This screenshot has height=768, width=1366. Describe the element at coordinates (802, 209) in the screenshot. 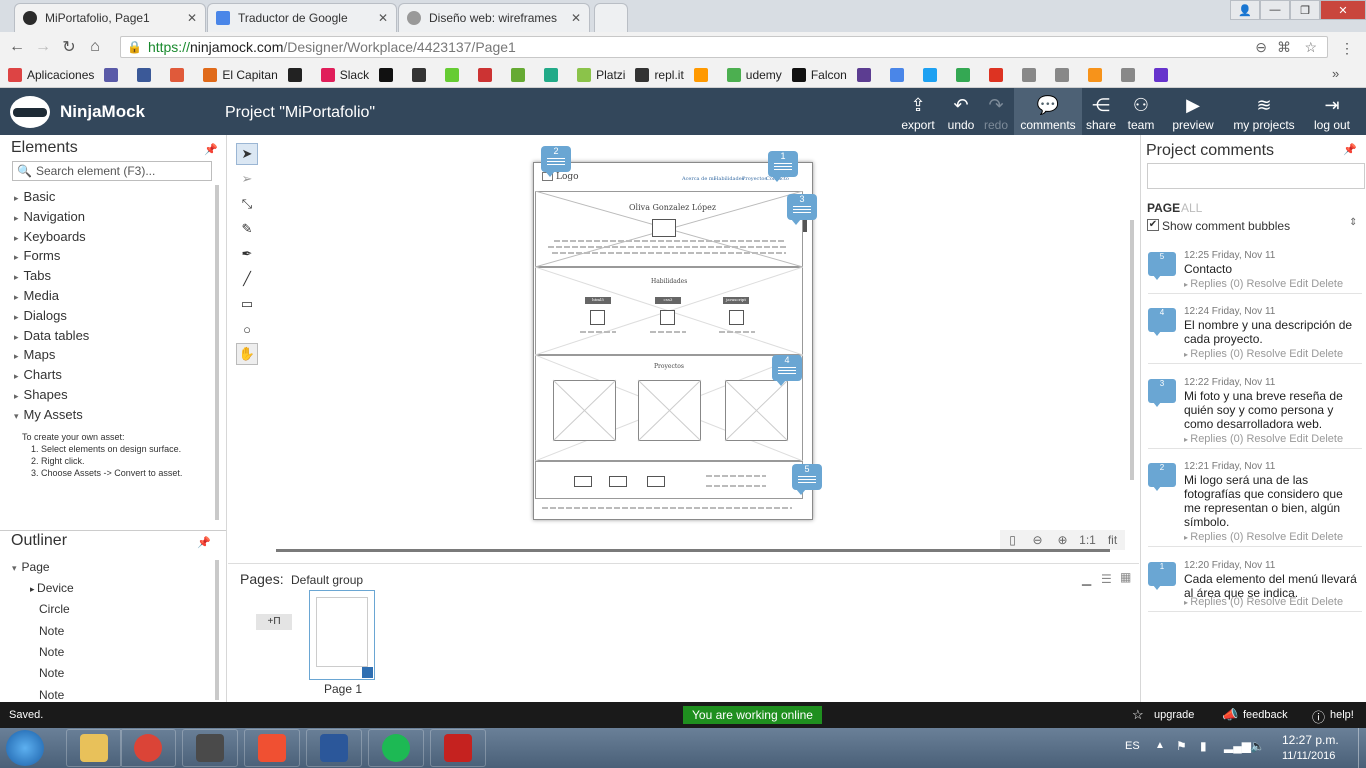

I see `comment-bubble-3: 3` at that location.